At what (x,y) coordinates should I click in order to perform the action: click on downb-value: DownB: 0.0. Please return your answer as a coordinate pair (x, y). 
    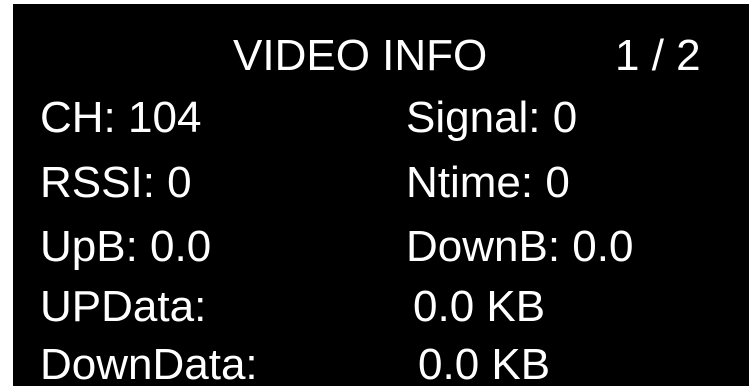
    Looking at the image, I should click on (520, 246).